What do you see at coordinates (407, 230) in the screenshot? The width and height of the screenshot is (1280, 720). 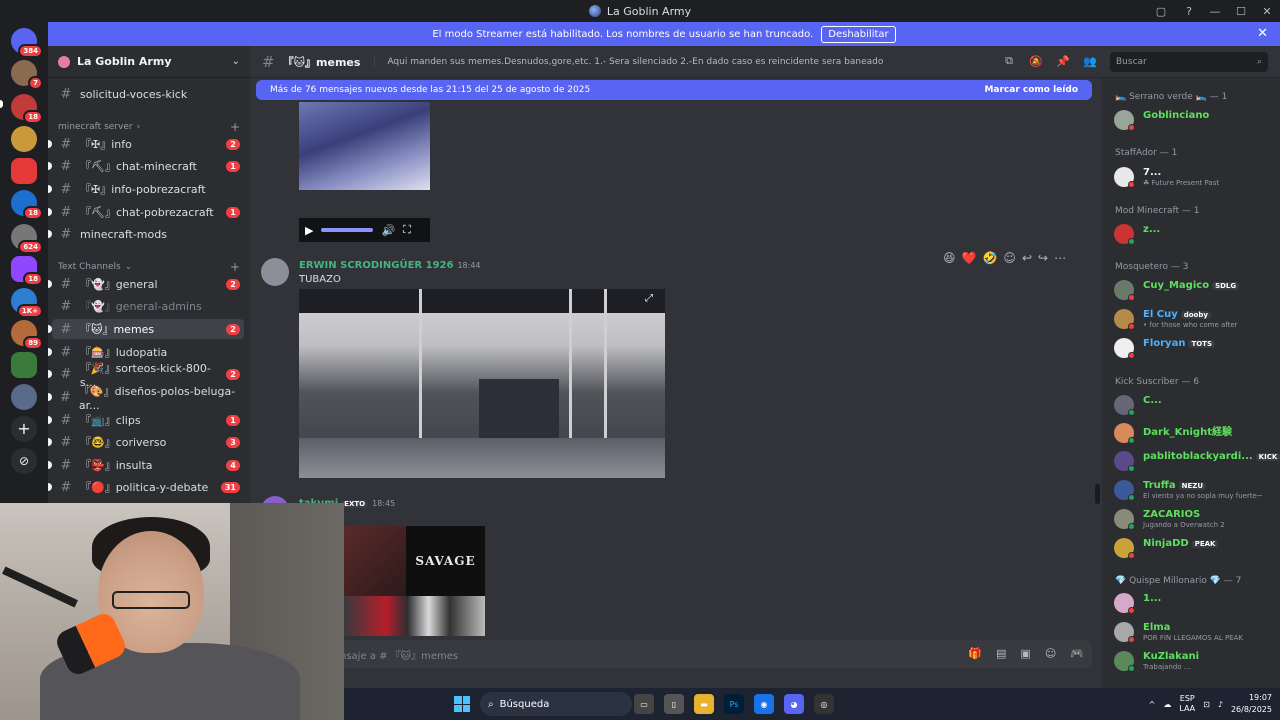 I see `fullscreen-icon: ⛶` at bounding box center [407, 230].